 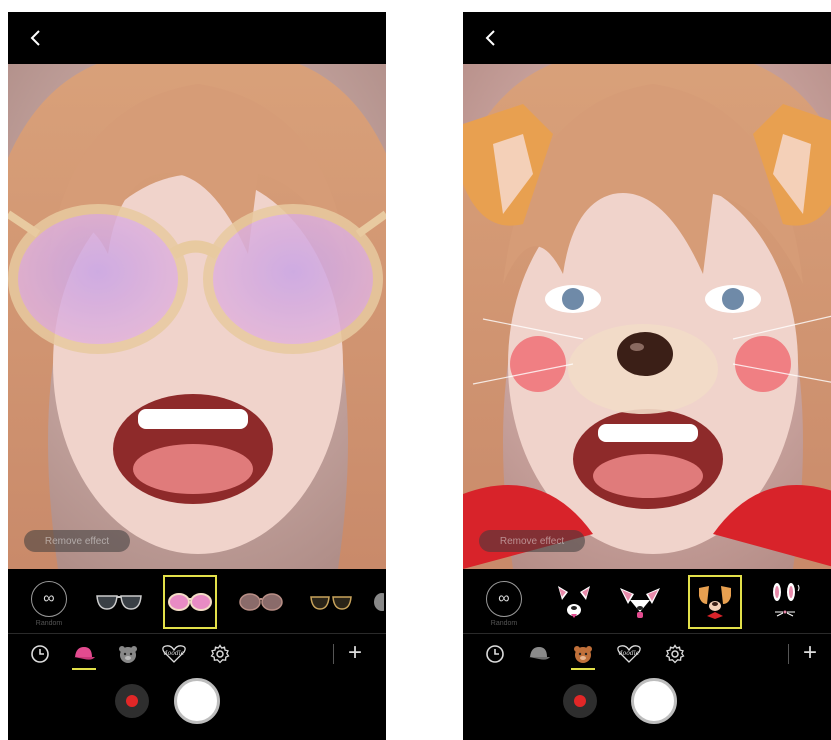 I want to click on partial-item-icon, so click(x=379, y=602).